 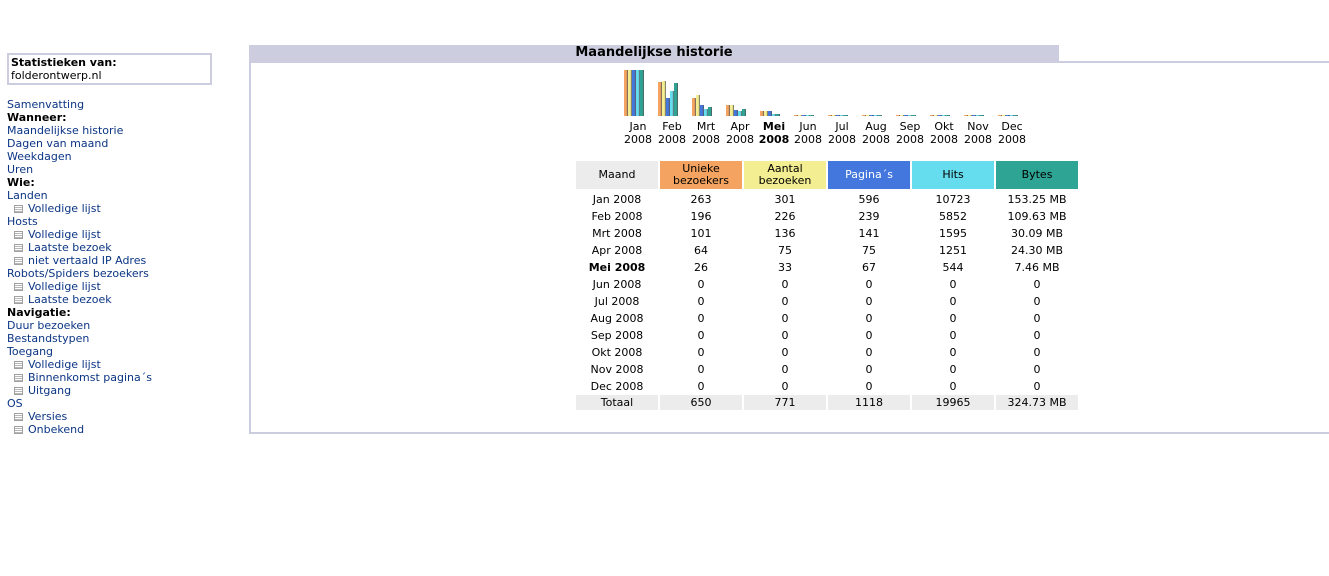 I want to click on cell-paginas: 75, so click(x=869, y=250).